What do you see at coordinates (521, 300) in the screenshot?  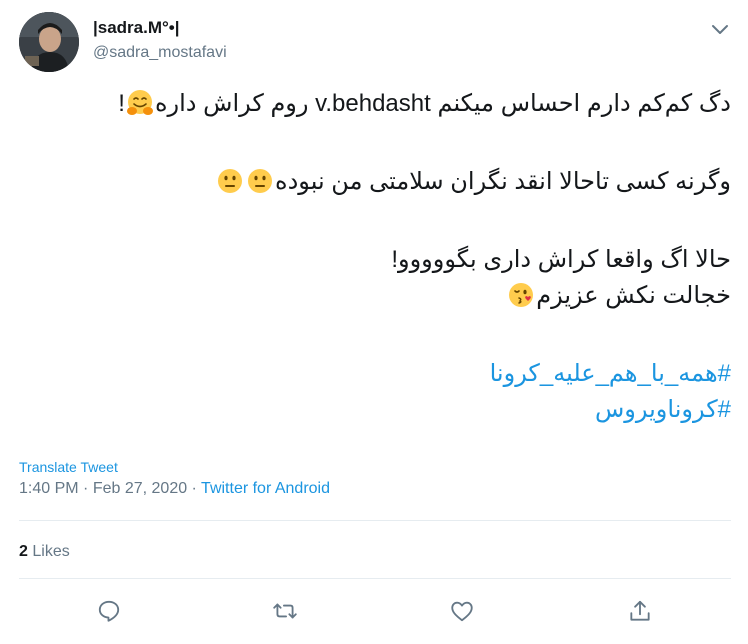 I see `face-blowing-kiss-icon` at bounding box center [521, 300].